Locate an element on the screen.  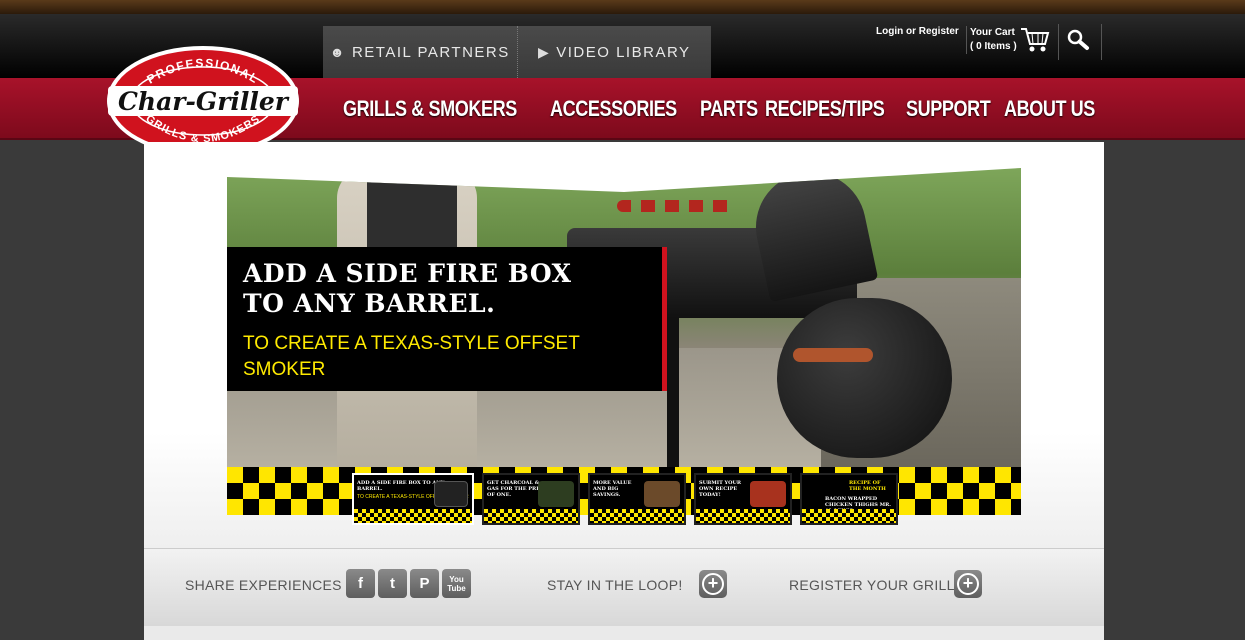
thumb-3-checker is located at coordinates (637, 516).